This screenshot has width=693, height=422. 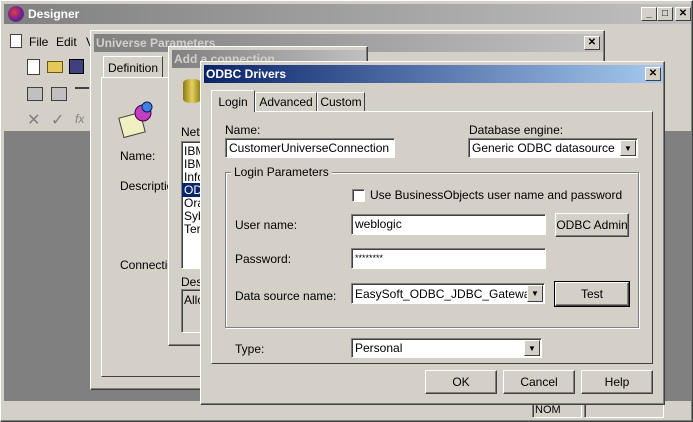 I want to click on datasource-select: EasySoft_ODBC_JDBC_Gateway ▼, so click(x=448, y=293).